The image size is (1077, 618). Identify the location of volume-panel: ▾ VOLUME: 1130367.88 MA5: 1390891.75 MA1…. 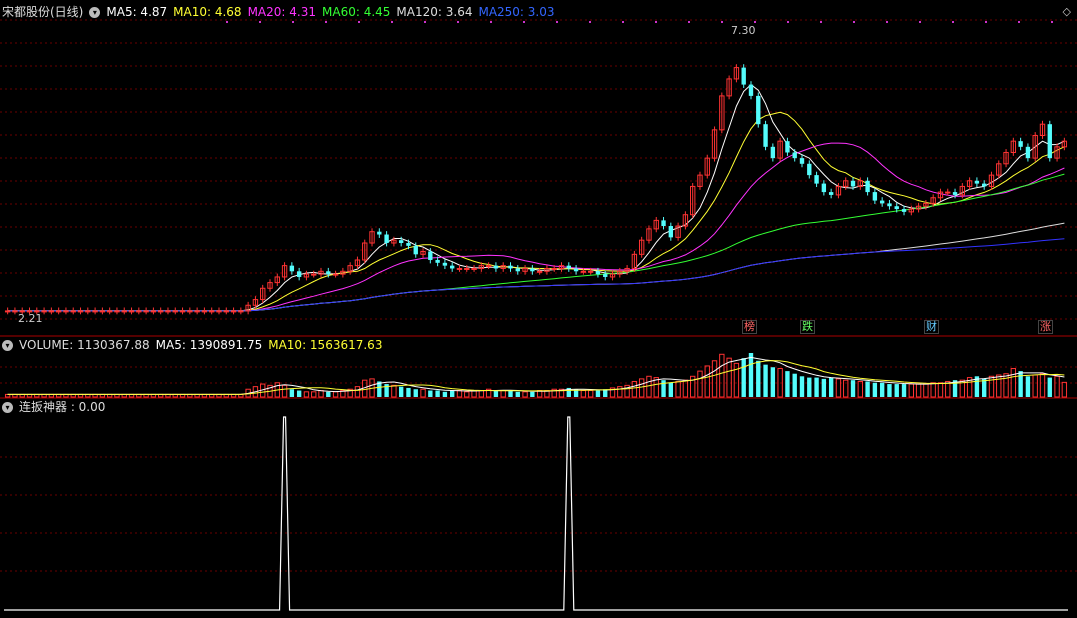
(538, 368).